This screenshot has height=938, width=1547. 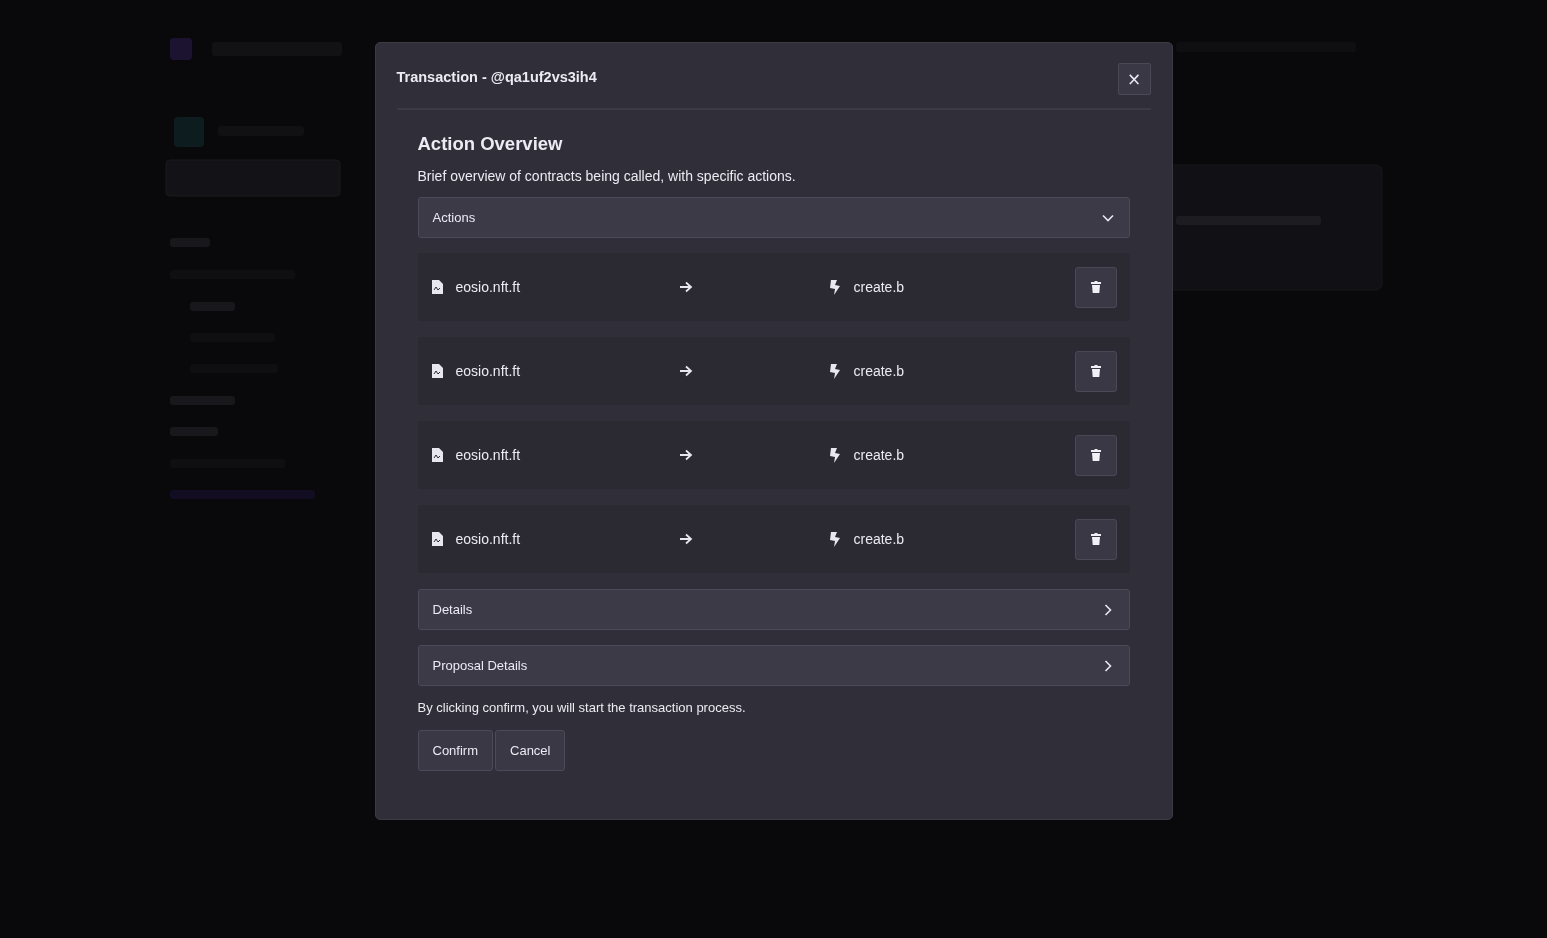 What do you see at coordinates (181, 49) in the screenshot?
I see `logo-icon` at bounding box center [181, 49].